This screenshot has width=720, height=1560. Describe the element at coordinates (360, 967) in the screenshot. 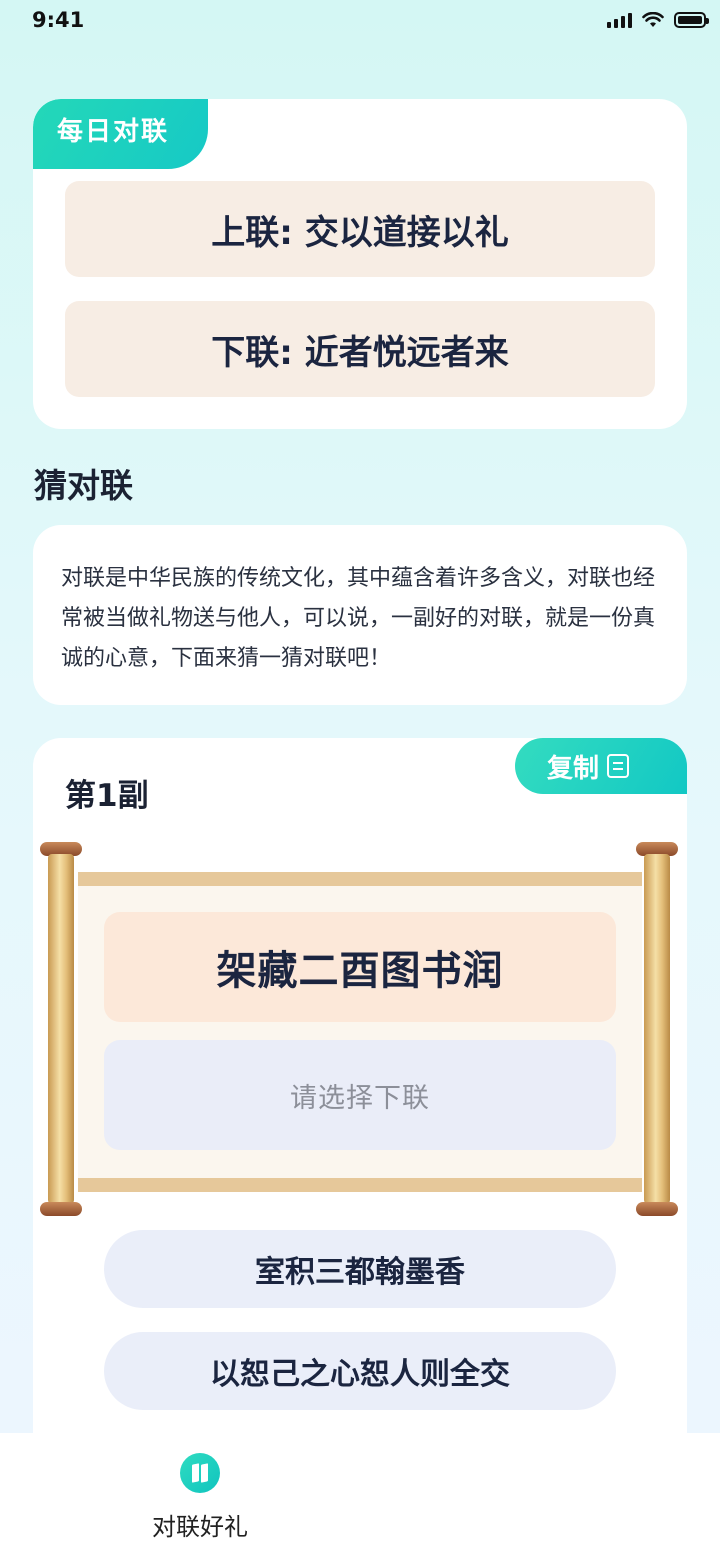

I see `puzzle-upper-line: 架藏二酉图书润` at that location.